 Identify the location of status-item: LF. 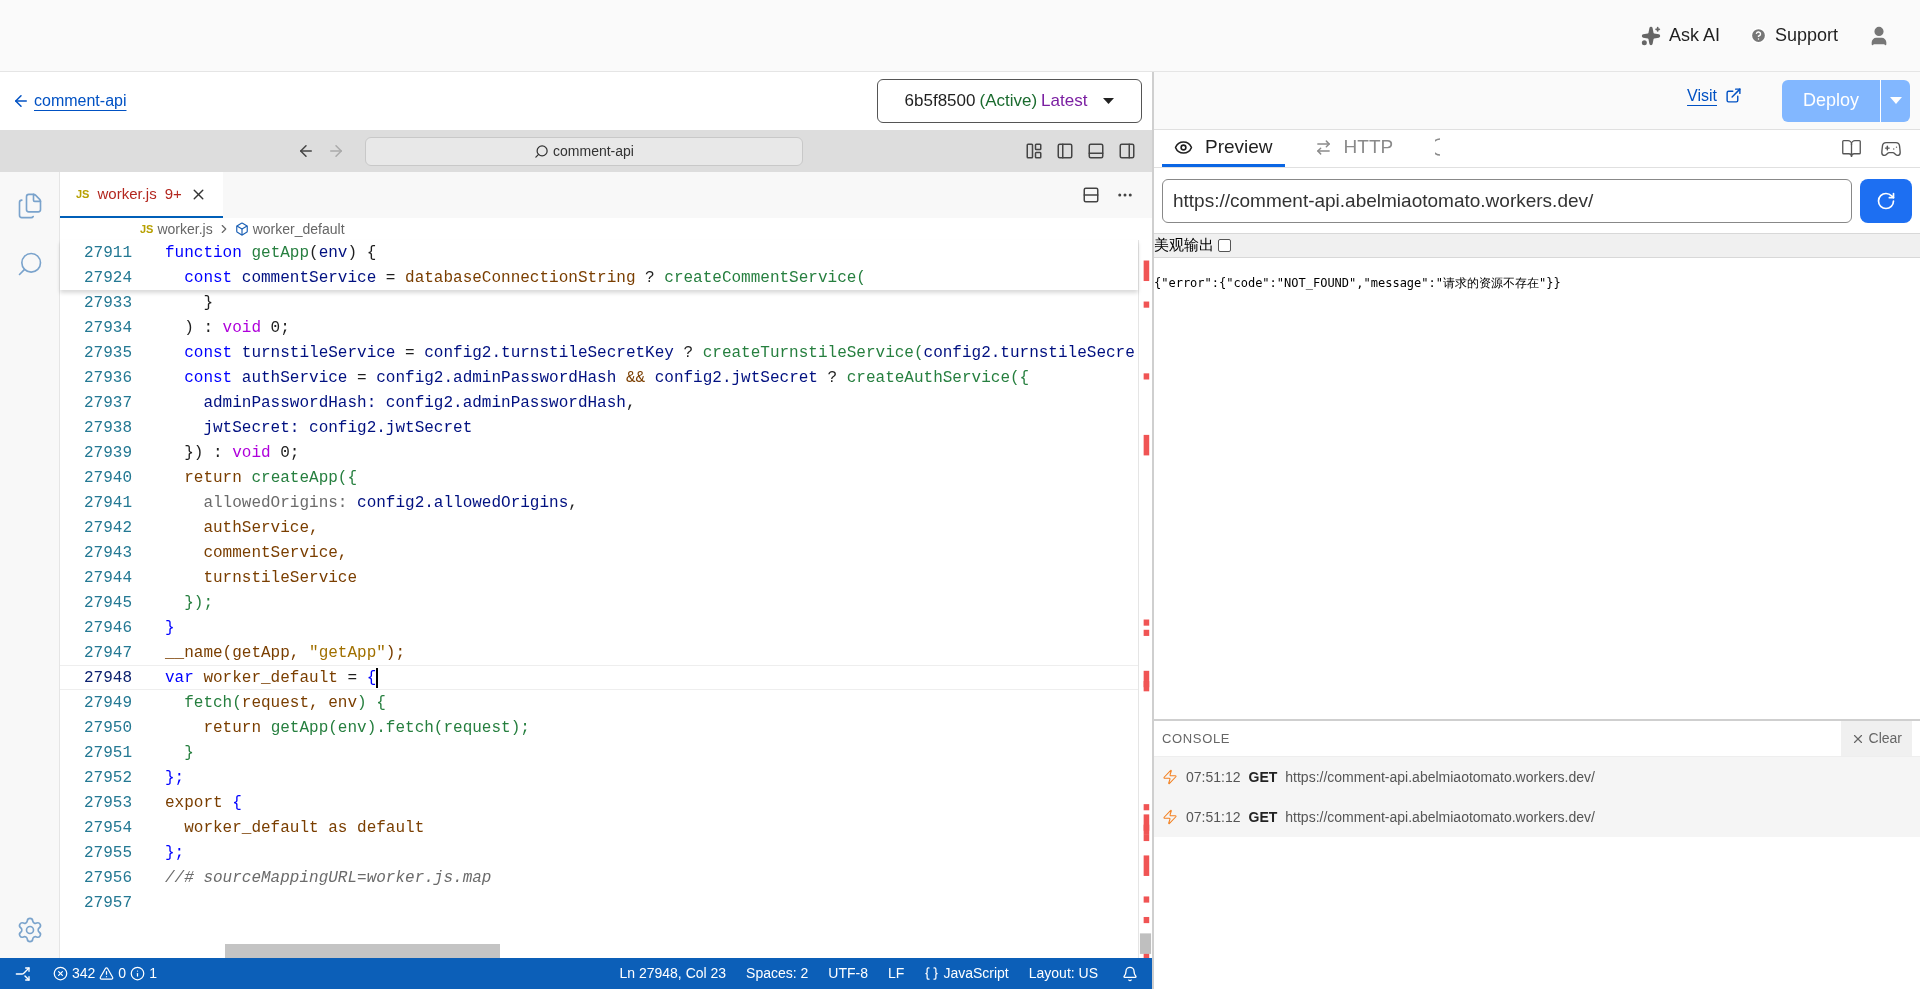
(896, 973).